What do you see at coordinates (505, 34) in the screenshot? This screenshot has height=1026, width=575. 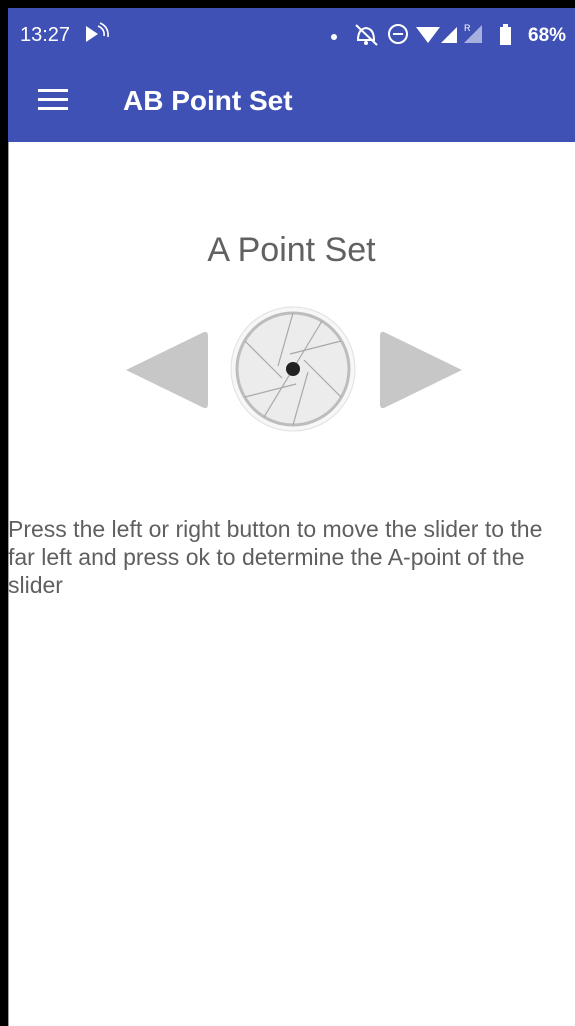 I see `battery-icon` at bounding box center [505, 34].